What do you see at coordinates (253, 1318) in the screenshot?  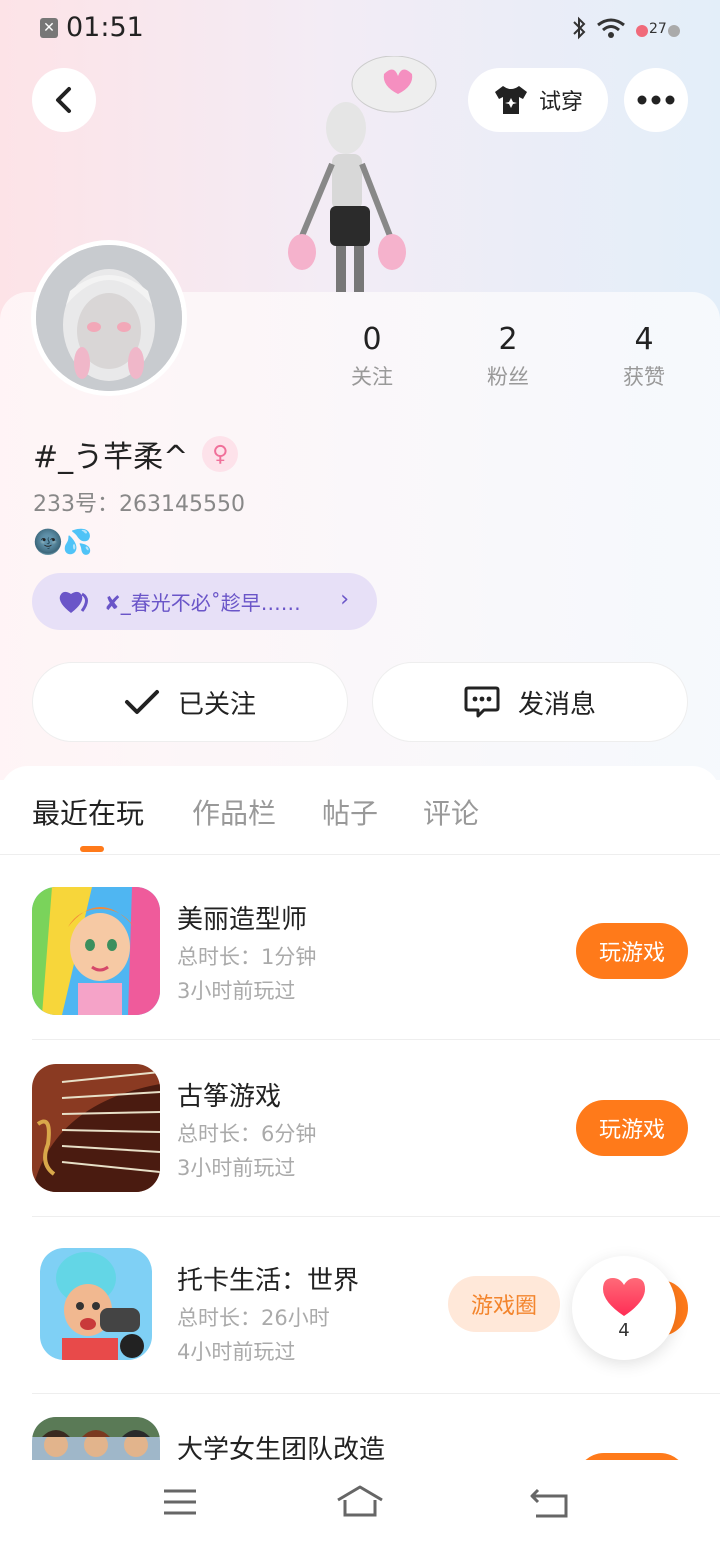 I see `game-duration: 总时长：26小时` at bounding box center [253, 1318].